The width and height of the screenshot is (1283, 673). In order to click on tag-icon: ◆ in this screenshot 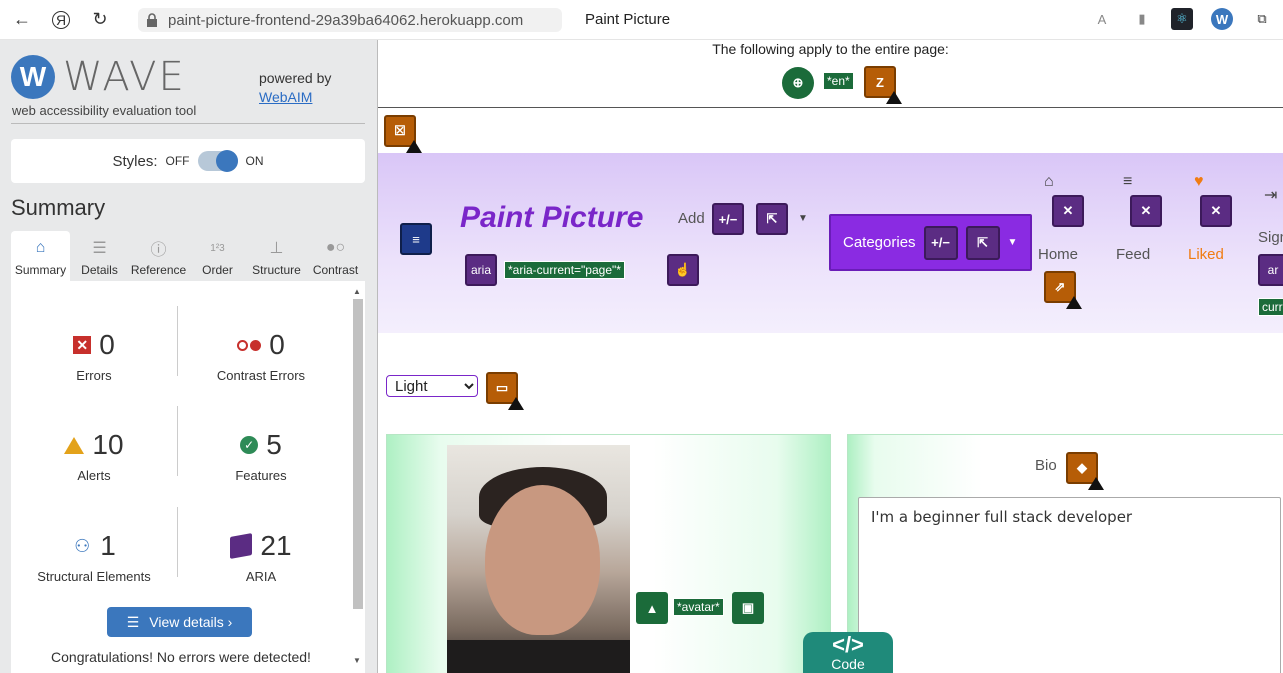, I will do `click(1085, 471)`.